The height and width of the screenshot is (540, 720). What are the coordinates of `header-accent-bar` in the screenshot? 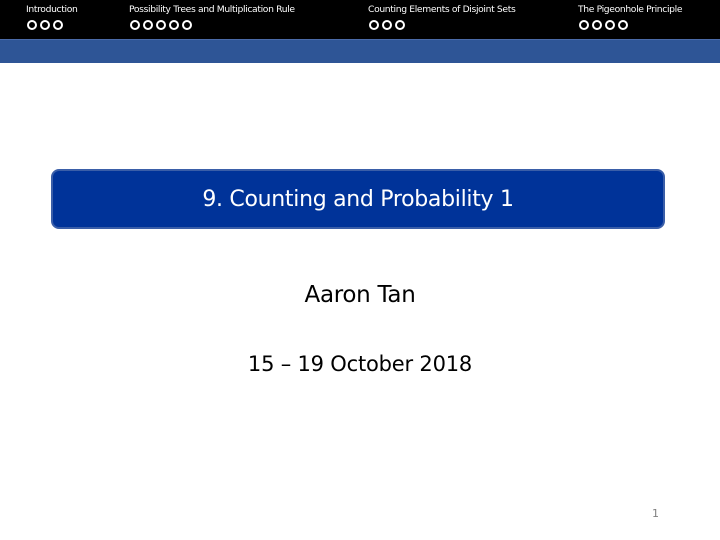 It's located at (360, 51).